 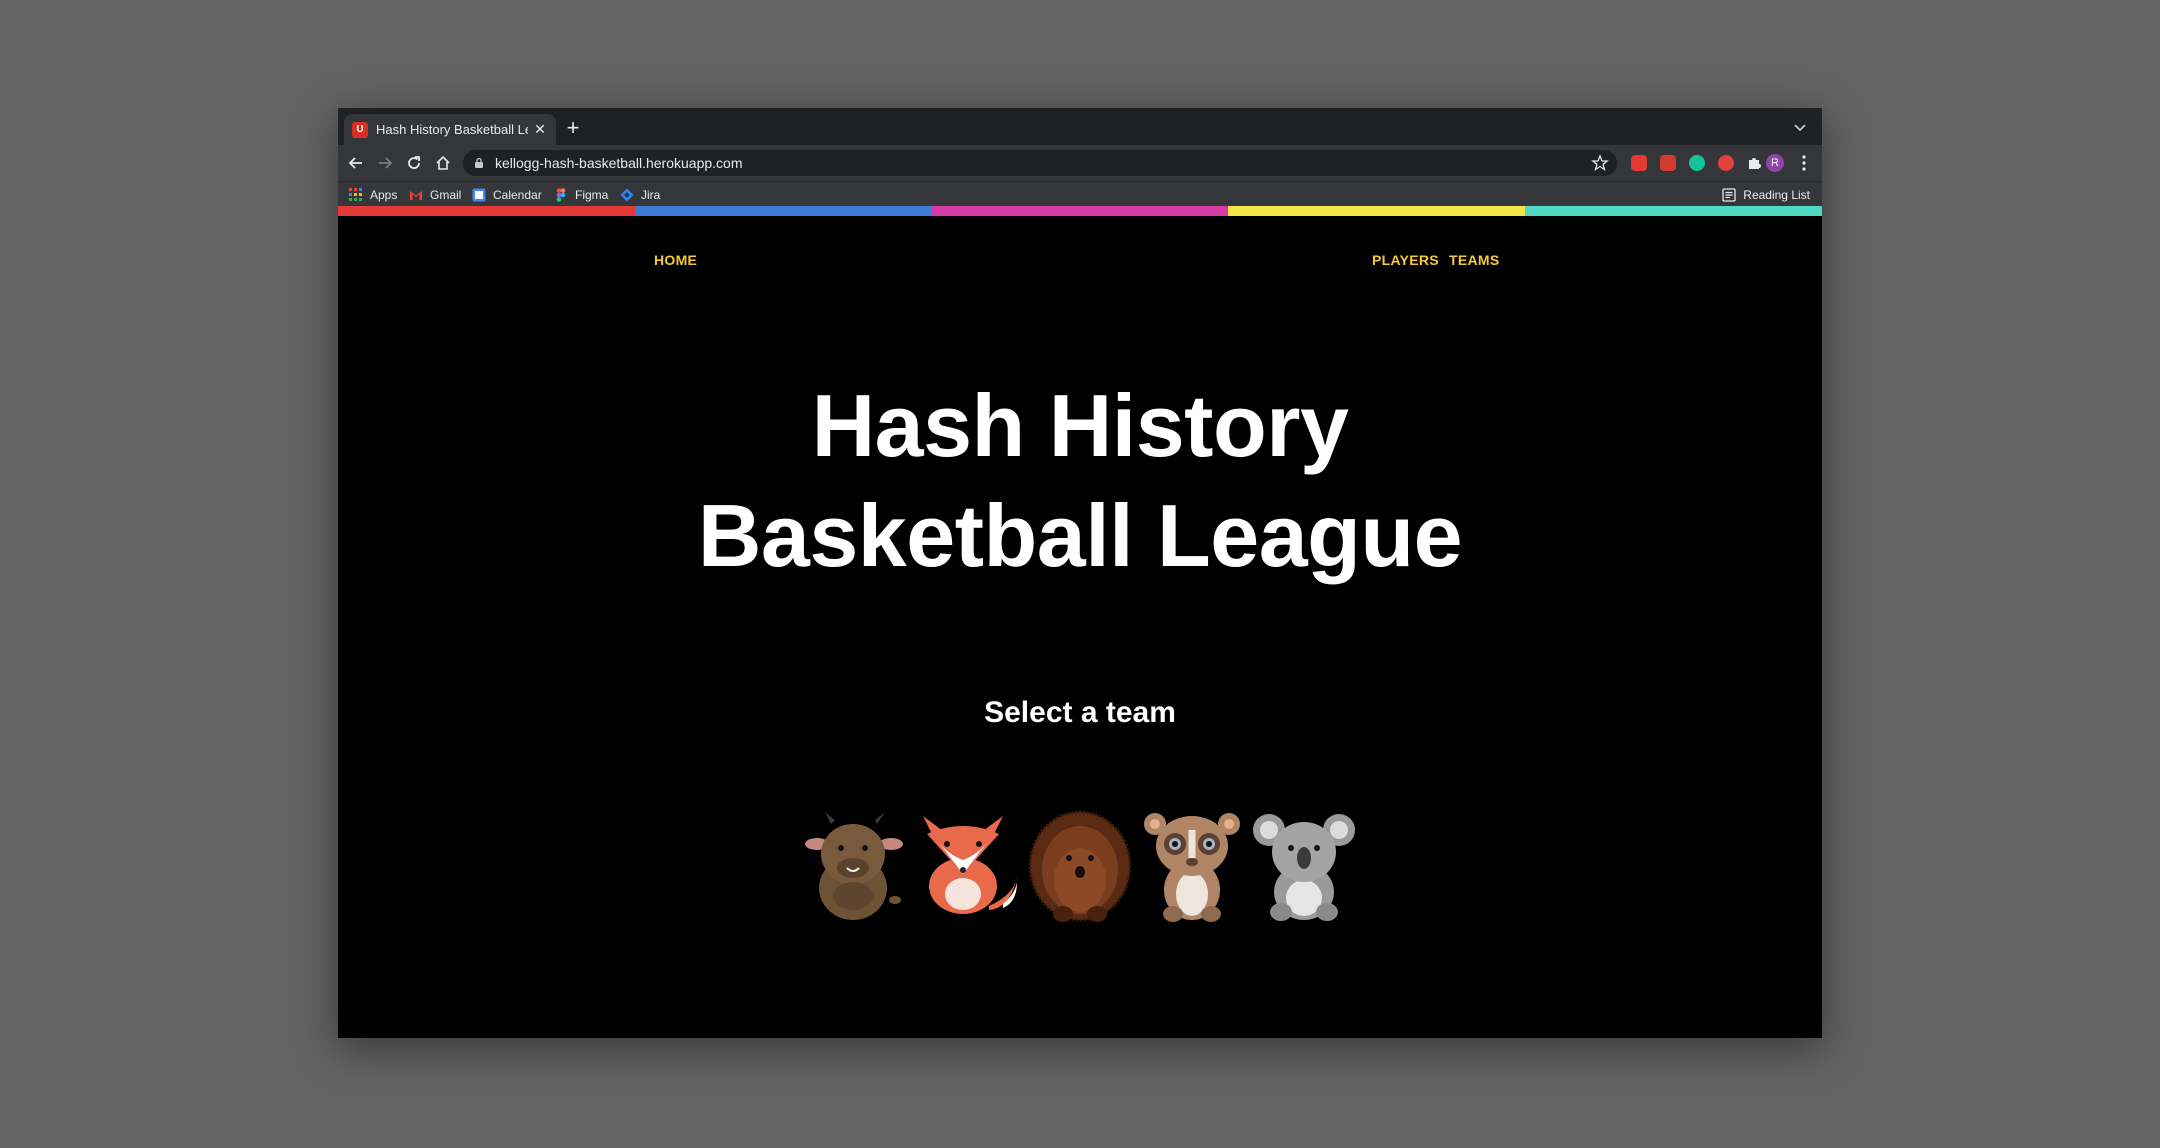 I want to click on bookmark-label: Apps, so click(x=384, y=195).